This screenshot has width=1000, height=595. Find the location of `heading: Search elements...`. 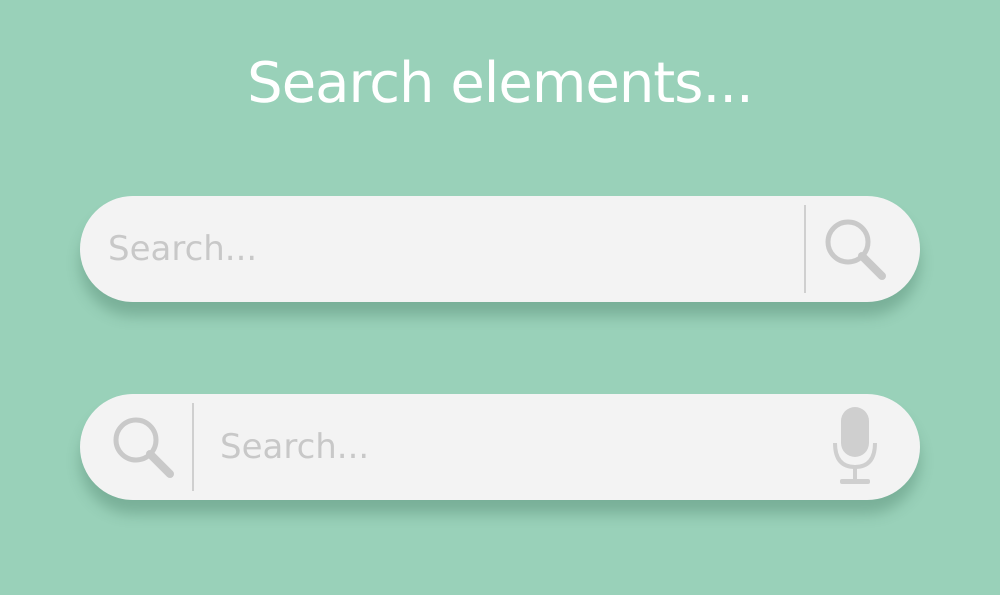

heading: Search elements... is located at coordinates (500, 84).